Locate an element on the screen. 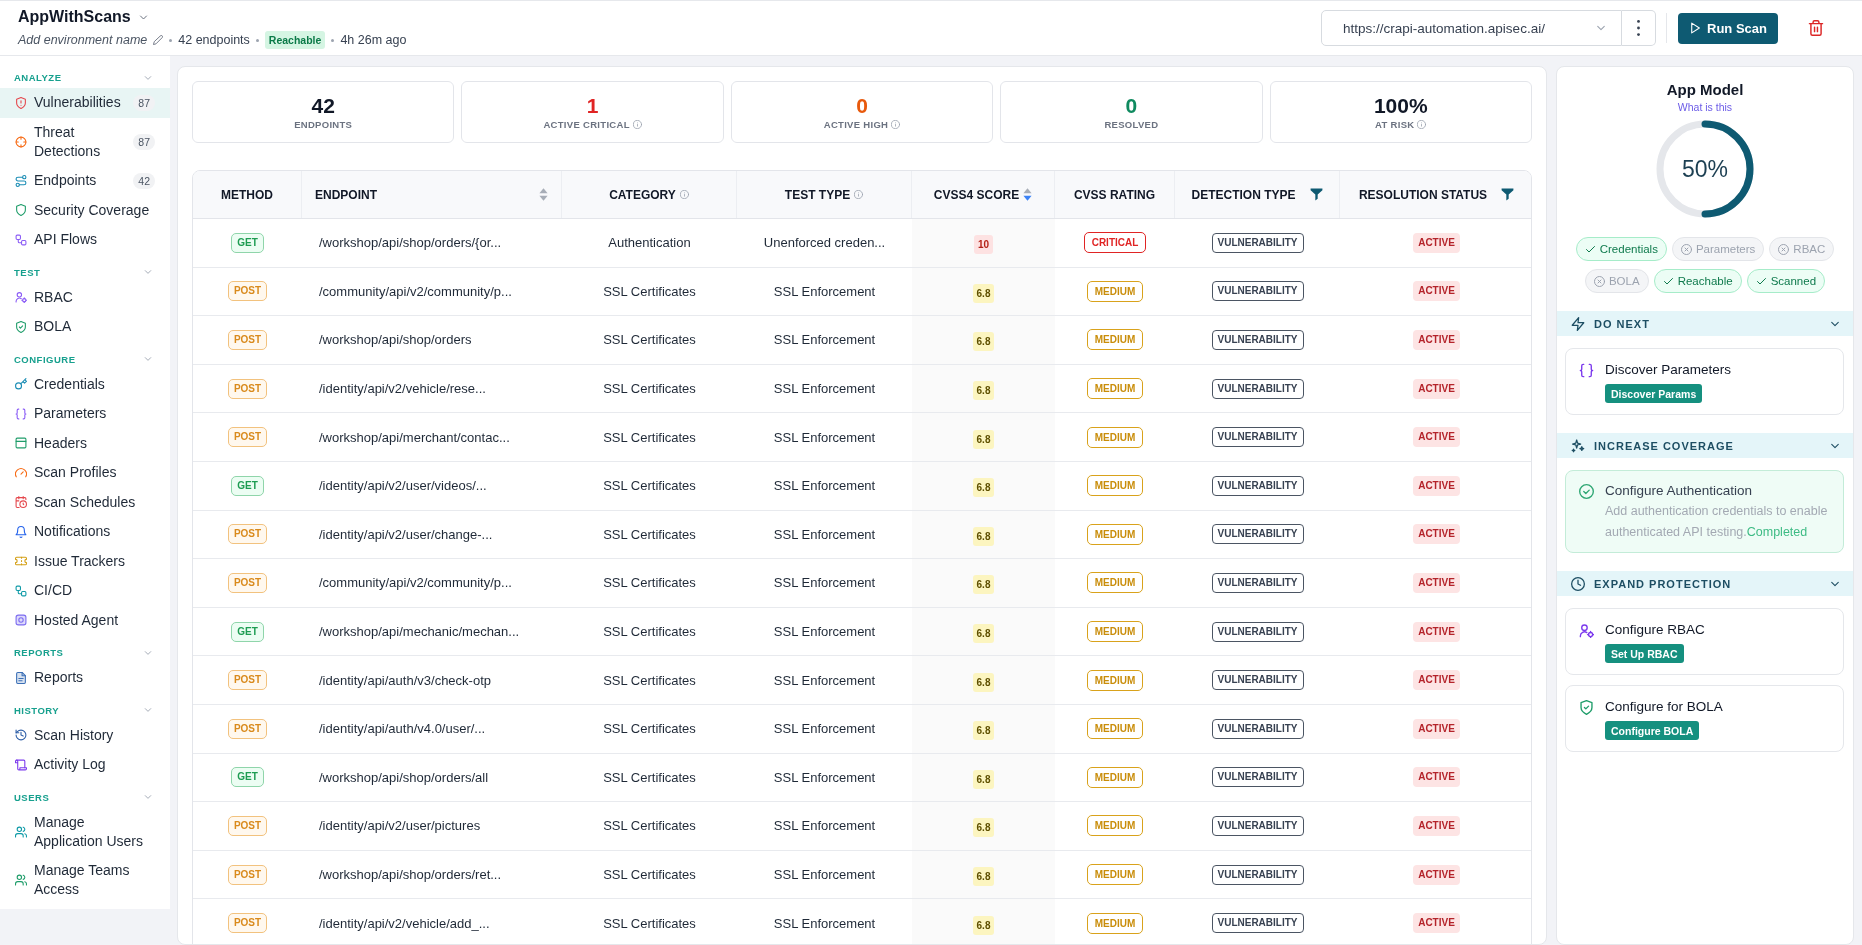  task-description: Add authentication credentials to enable authenticated API testing.Completed is located at coordinates (1717, 522).